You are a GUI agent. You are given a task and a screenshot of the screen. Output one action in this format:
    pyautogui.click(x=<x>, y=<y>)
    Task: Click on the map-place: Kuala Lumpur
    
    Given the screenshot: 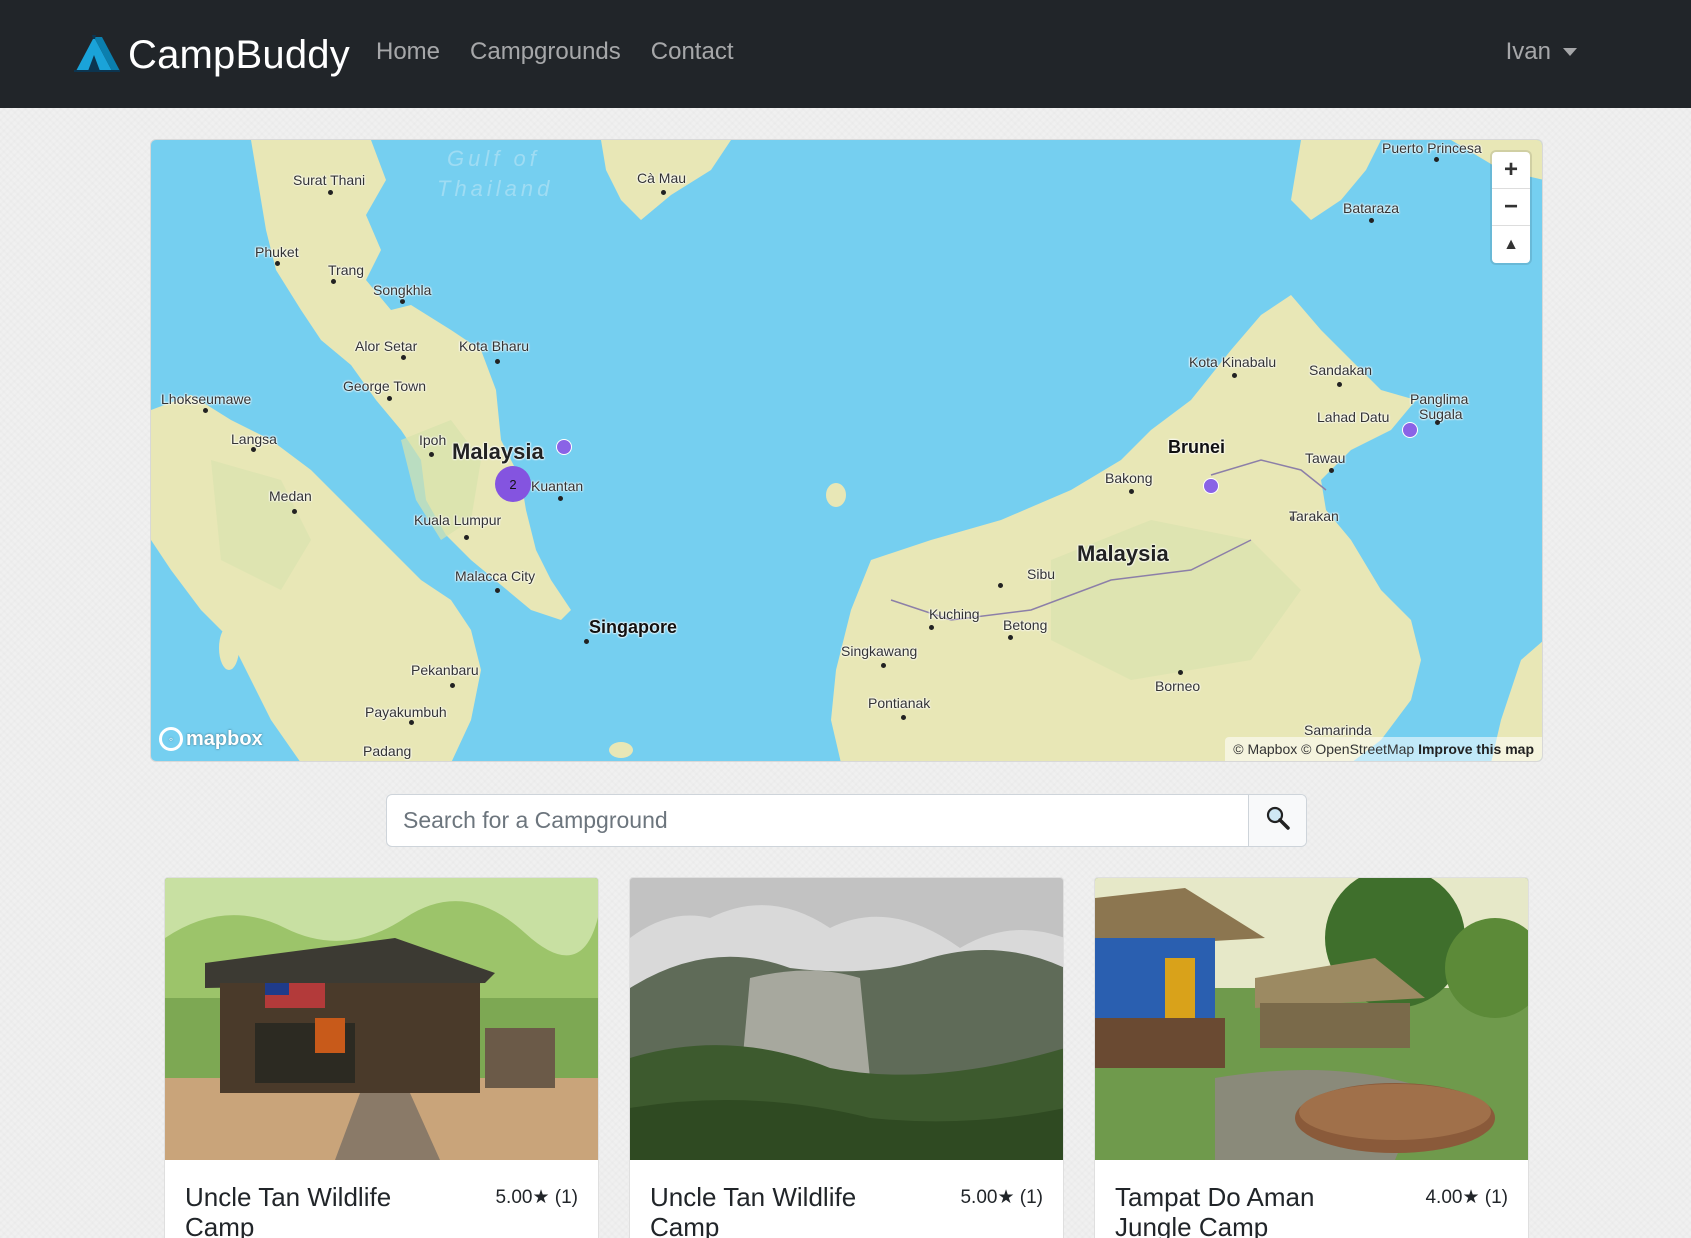 What is the action you would take?
    pyautogui.click(x=458, y=520)
    